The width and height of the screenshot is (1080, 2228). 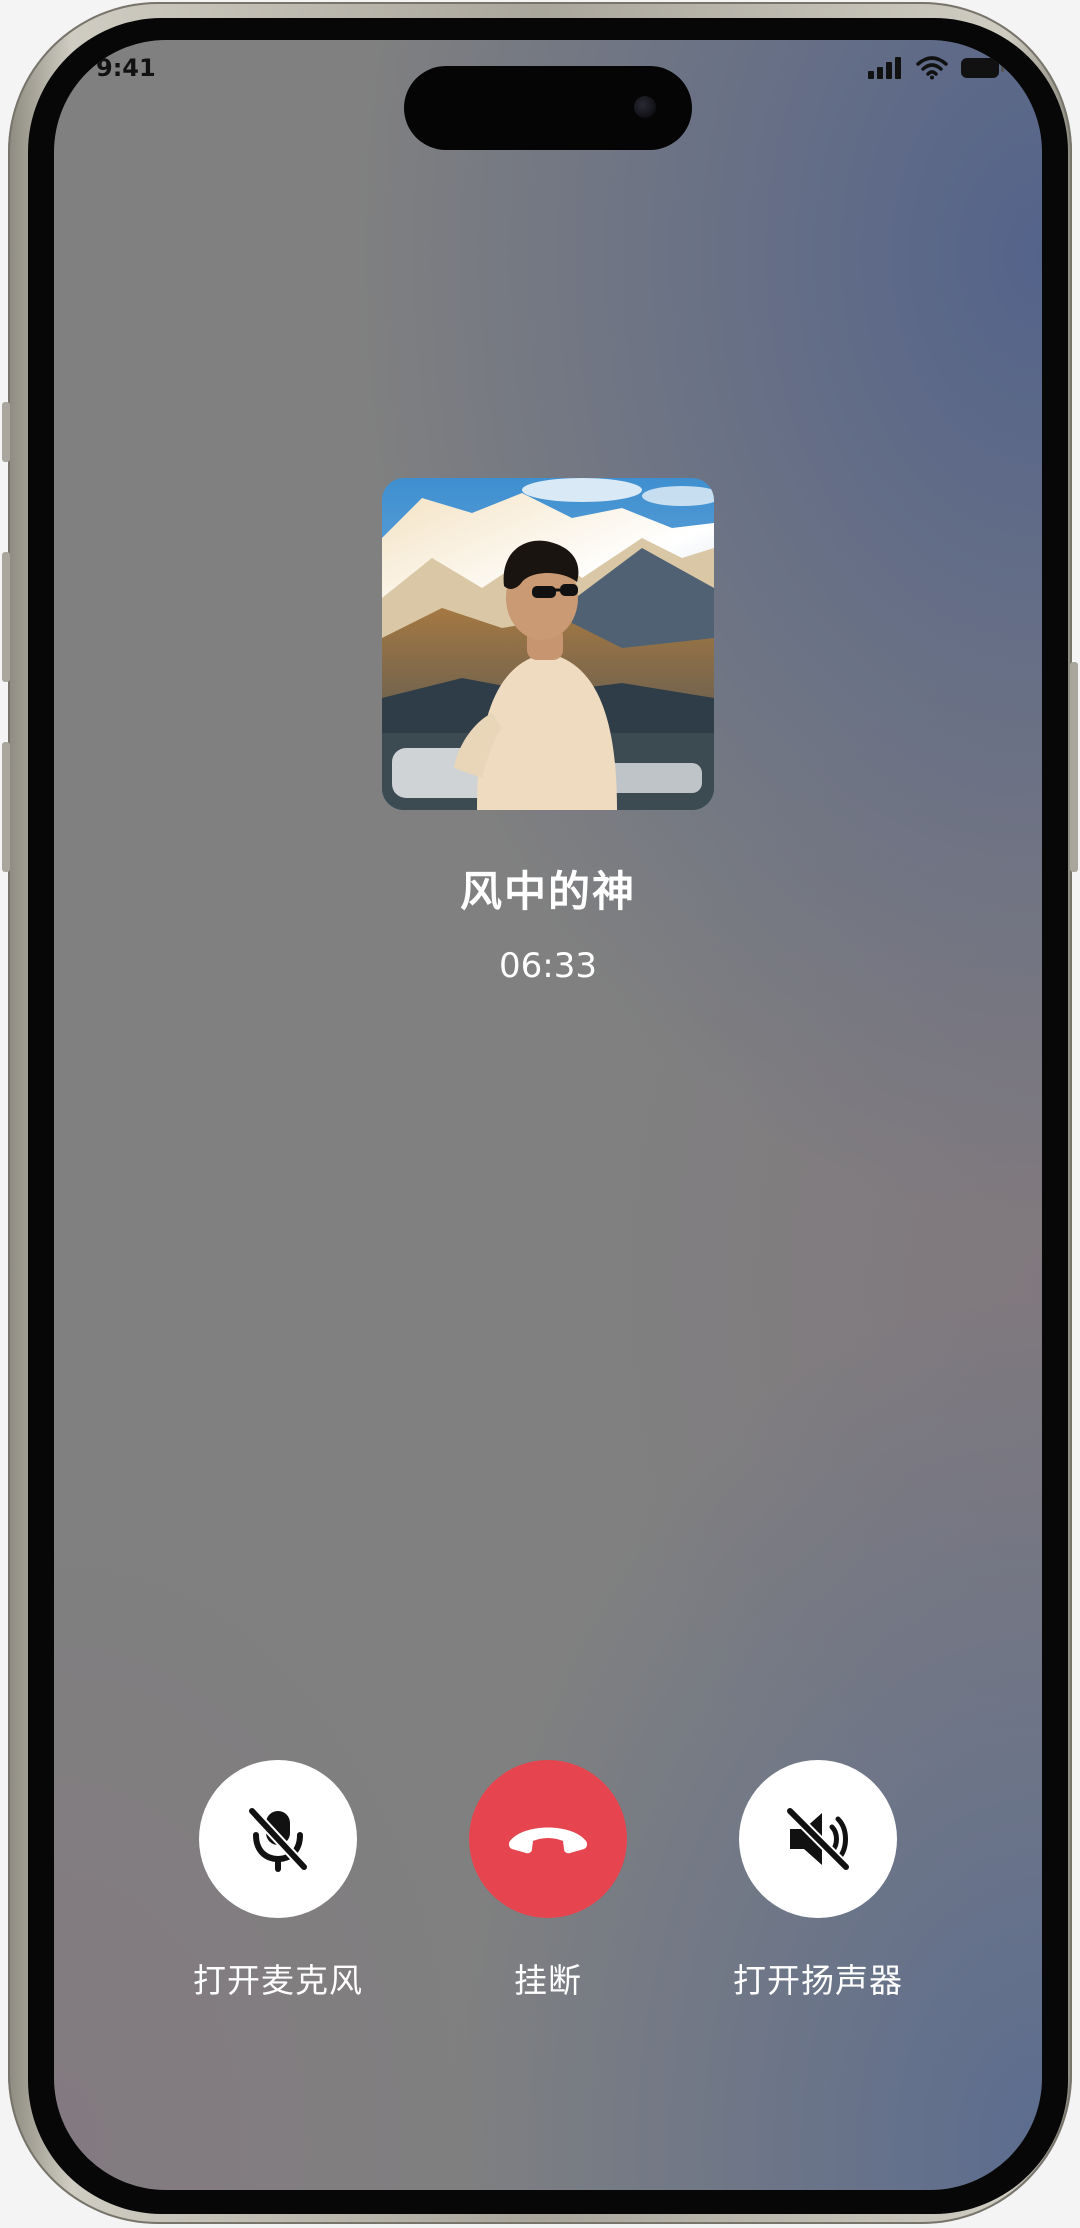 What do you see at coordinates (982, 68) in the screenshot?
I see `battery-icon` at bounding box center [982, 68].